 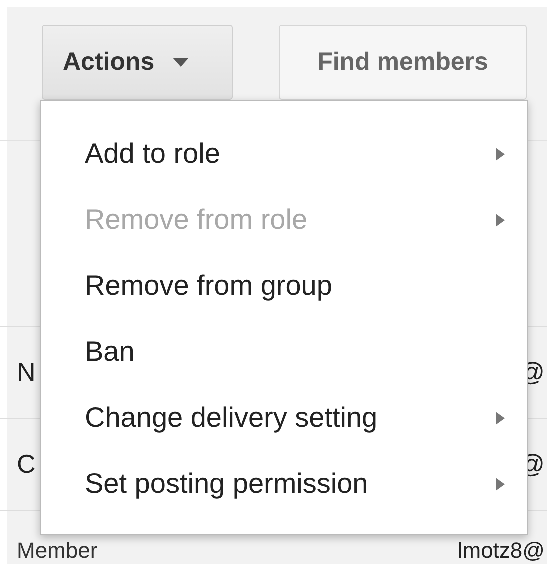 What do you see at coordinates (284, 418) in the screenshot?
I see `menu-item: Change delivery setting` at bounding box center [284, 418].